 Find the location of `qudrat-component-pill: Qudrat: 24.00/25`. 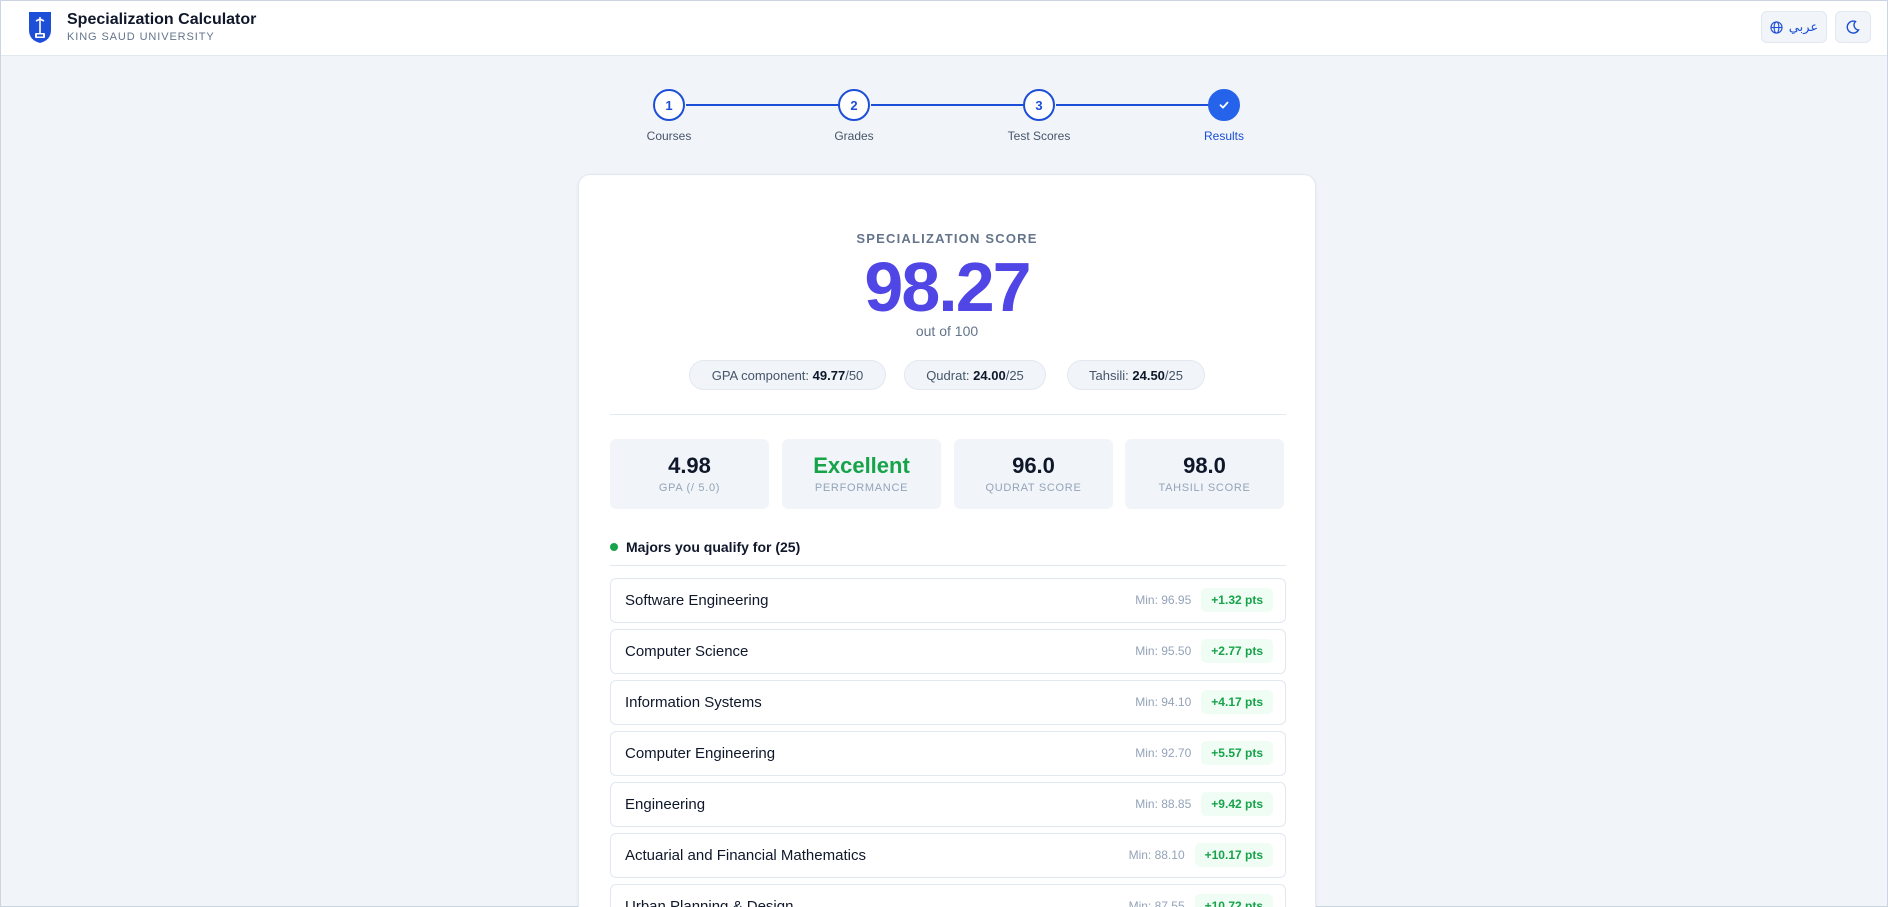

qudrat-component-pill: Qudrat: 24.00/25 is located at coordinates (975, 375).